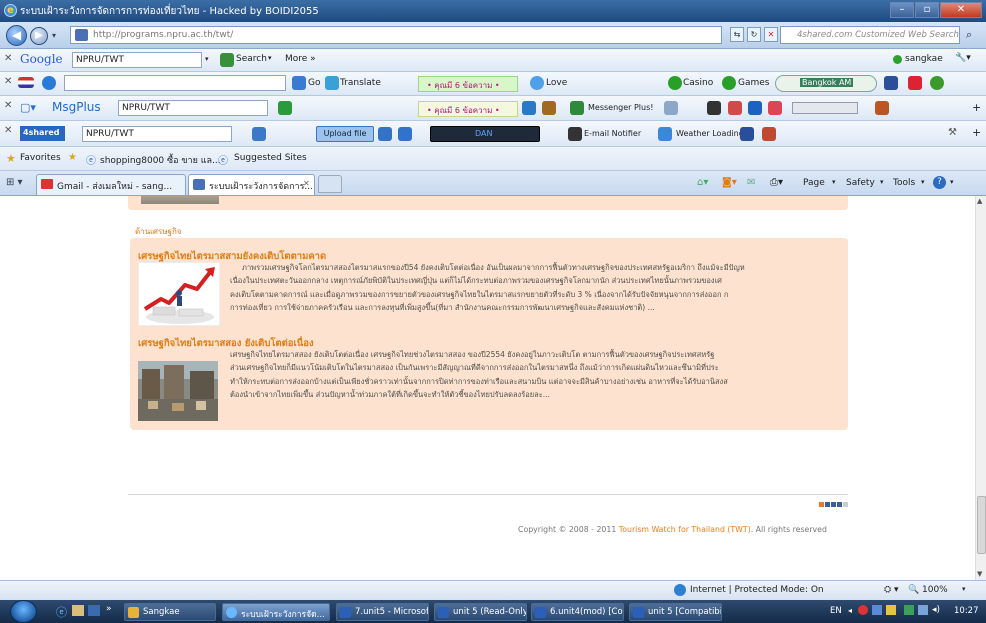 The width and height of the screenshot is (986, 623). What do you see at coordinates (42, 133) in the screenshot?
I see `fourshared-logo: 4shared` at bounding box center [42, 133].